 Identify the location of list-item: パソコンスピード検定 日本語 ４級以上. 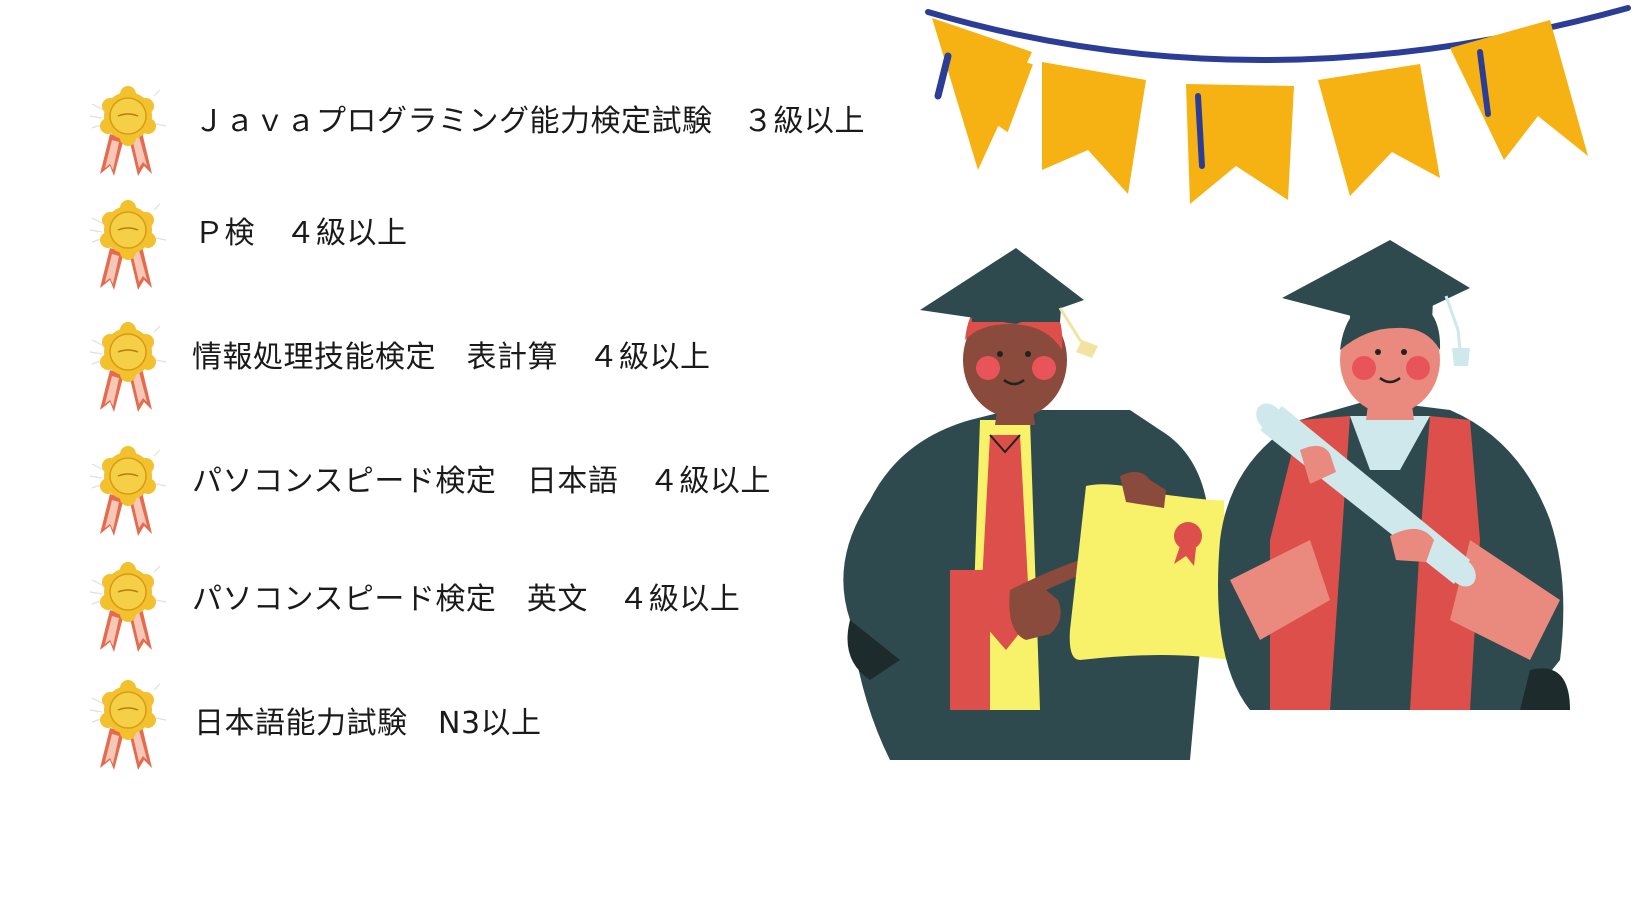
(498, 492).